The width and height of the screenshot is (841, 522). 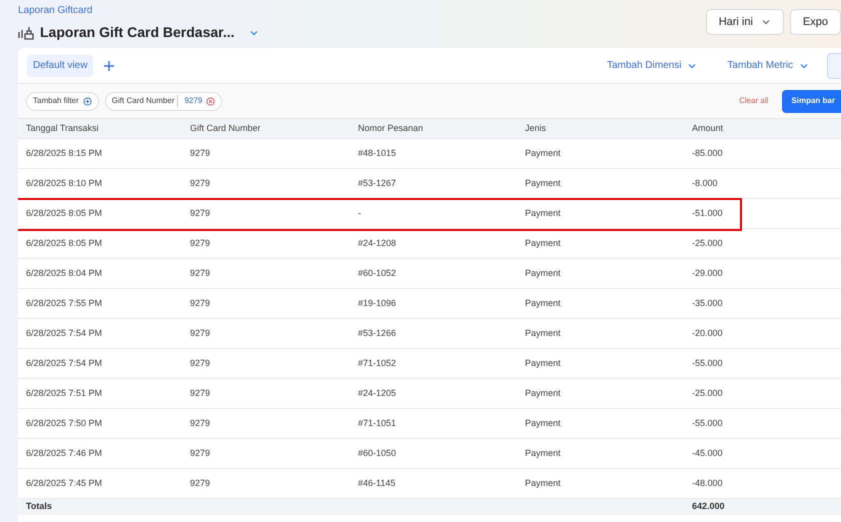 I want to click on filter-toggle-button, so click(x=834, y=65).